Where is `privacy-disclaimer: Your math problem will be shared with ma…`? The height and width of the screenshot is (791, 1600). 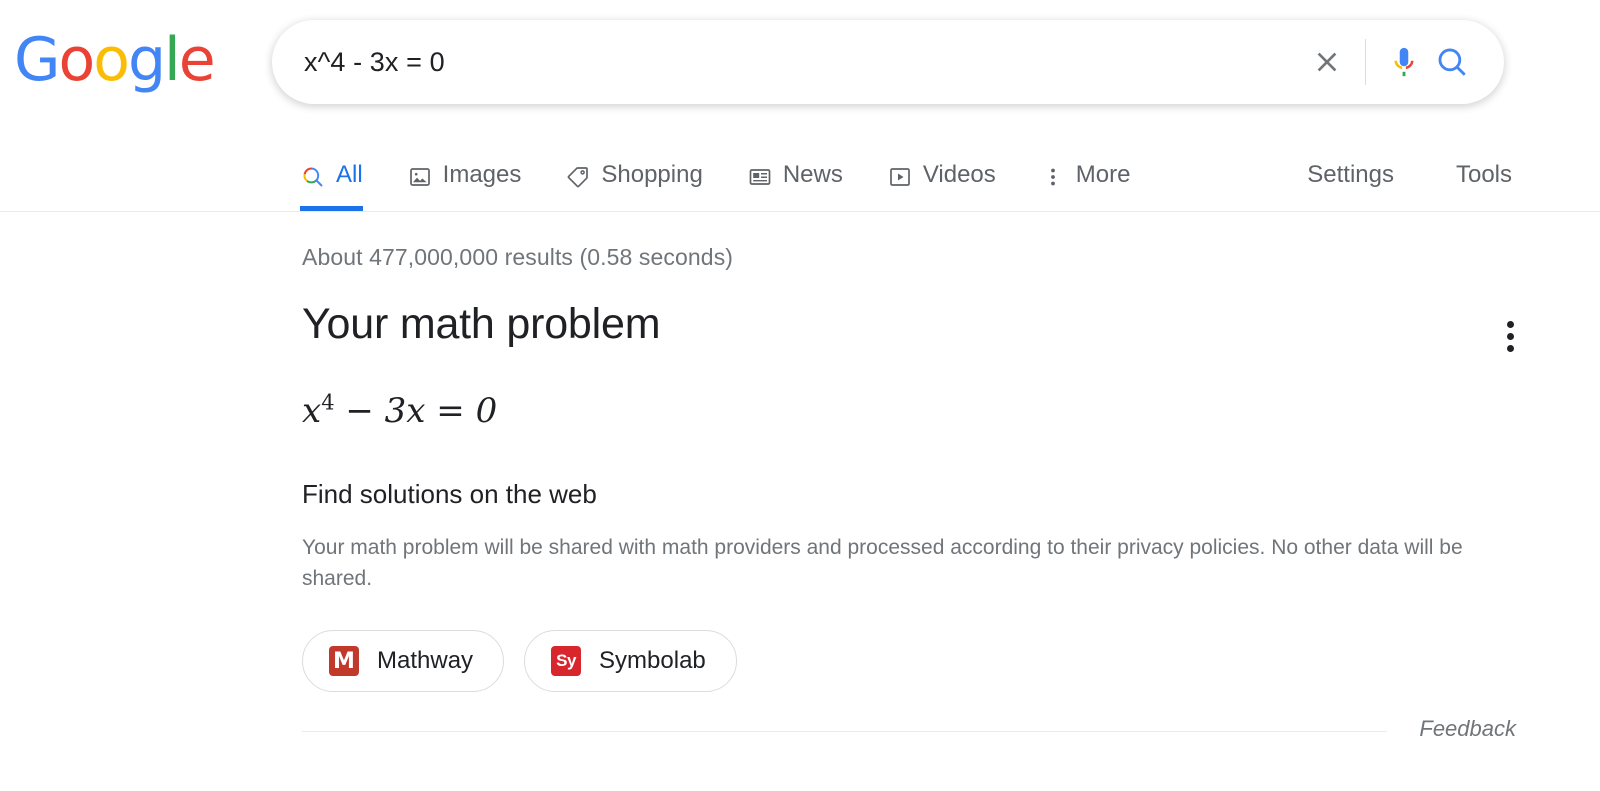 privacy-disclaimer: Your math problem will be shared with ma… is located at coordinates (882, 563).